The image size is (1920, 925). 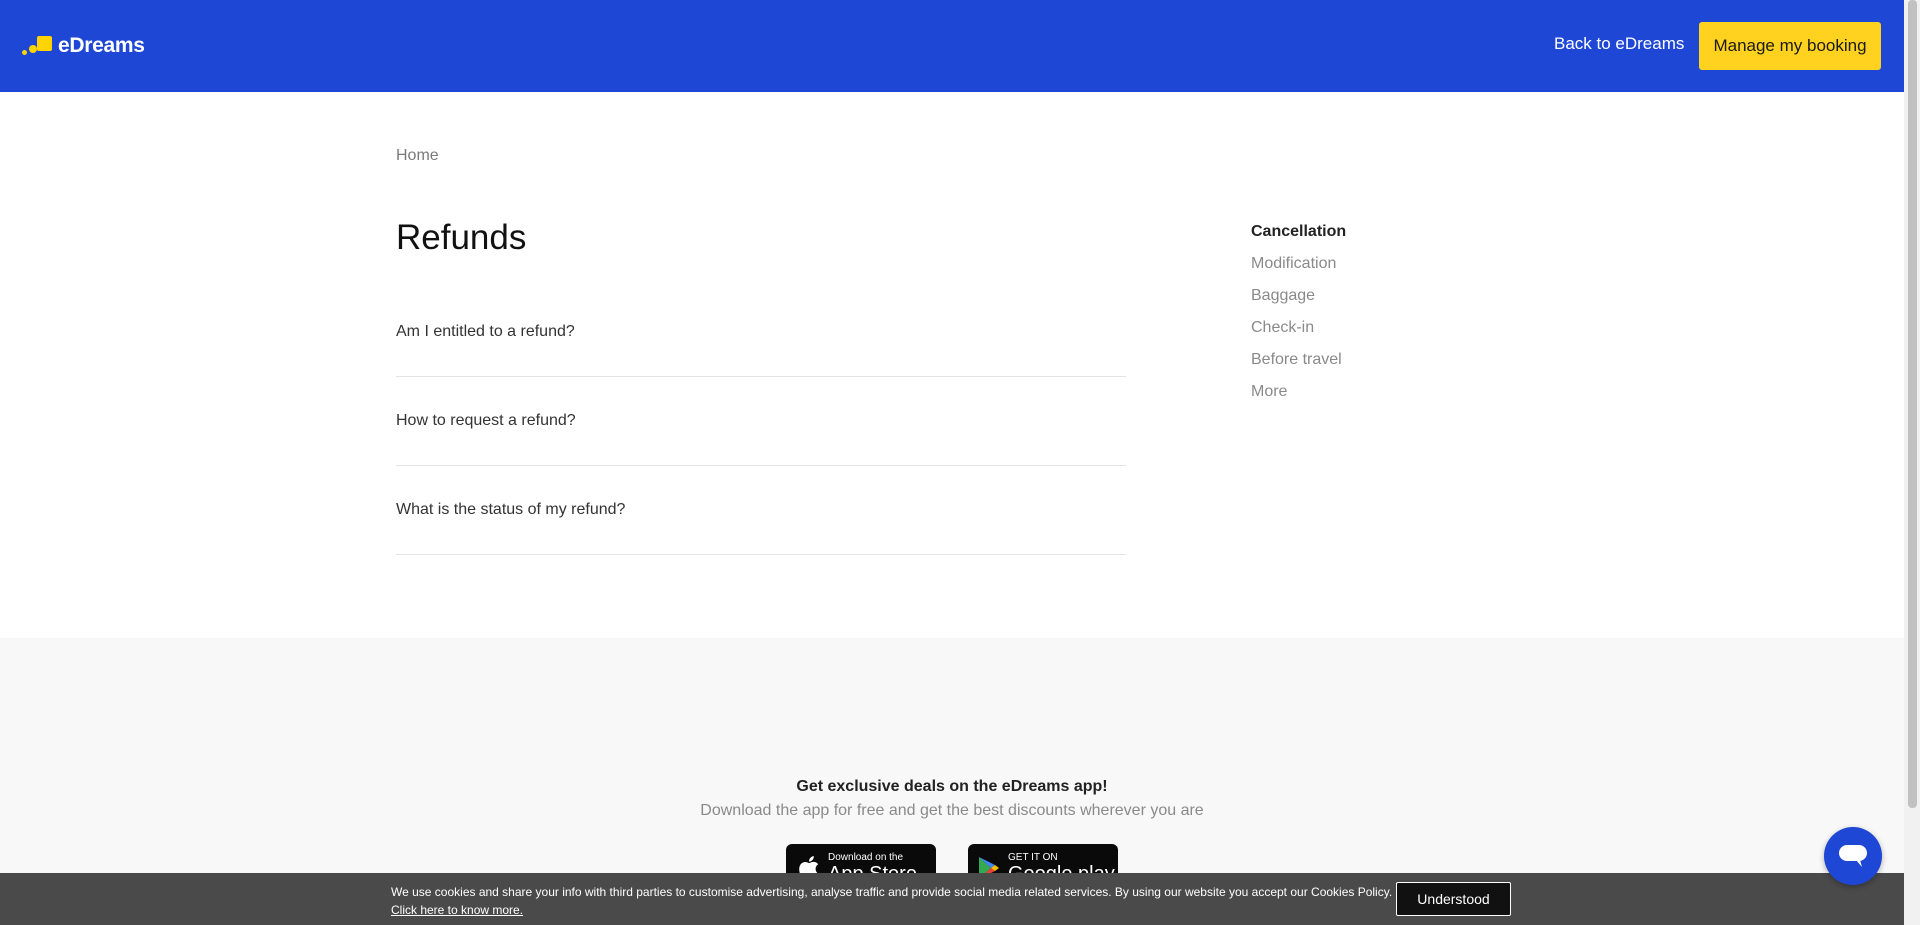 I want to click on breadcrumb: Home, so click(x=417, y=156).